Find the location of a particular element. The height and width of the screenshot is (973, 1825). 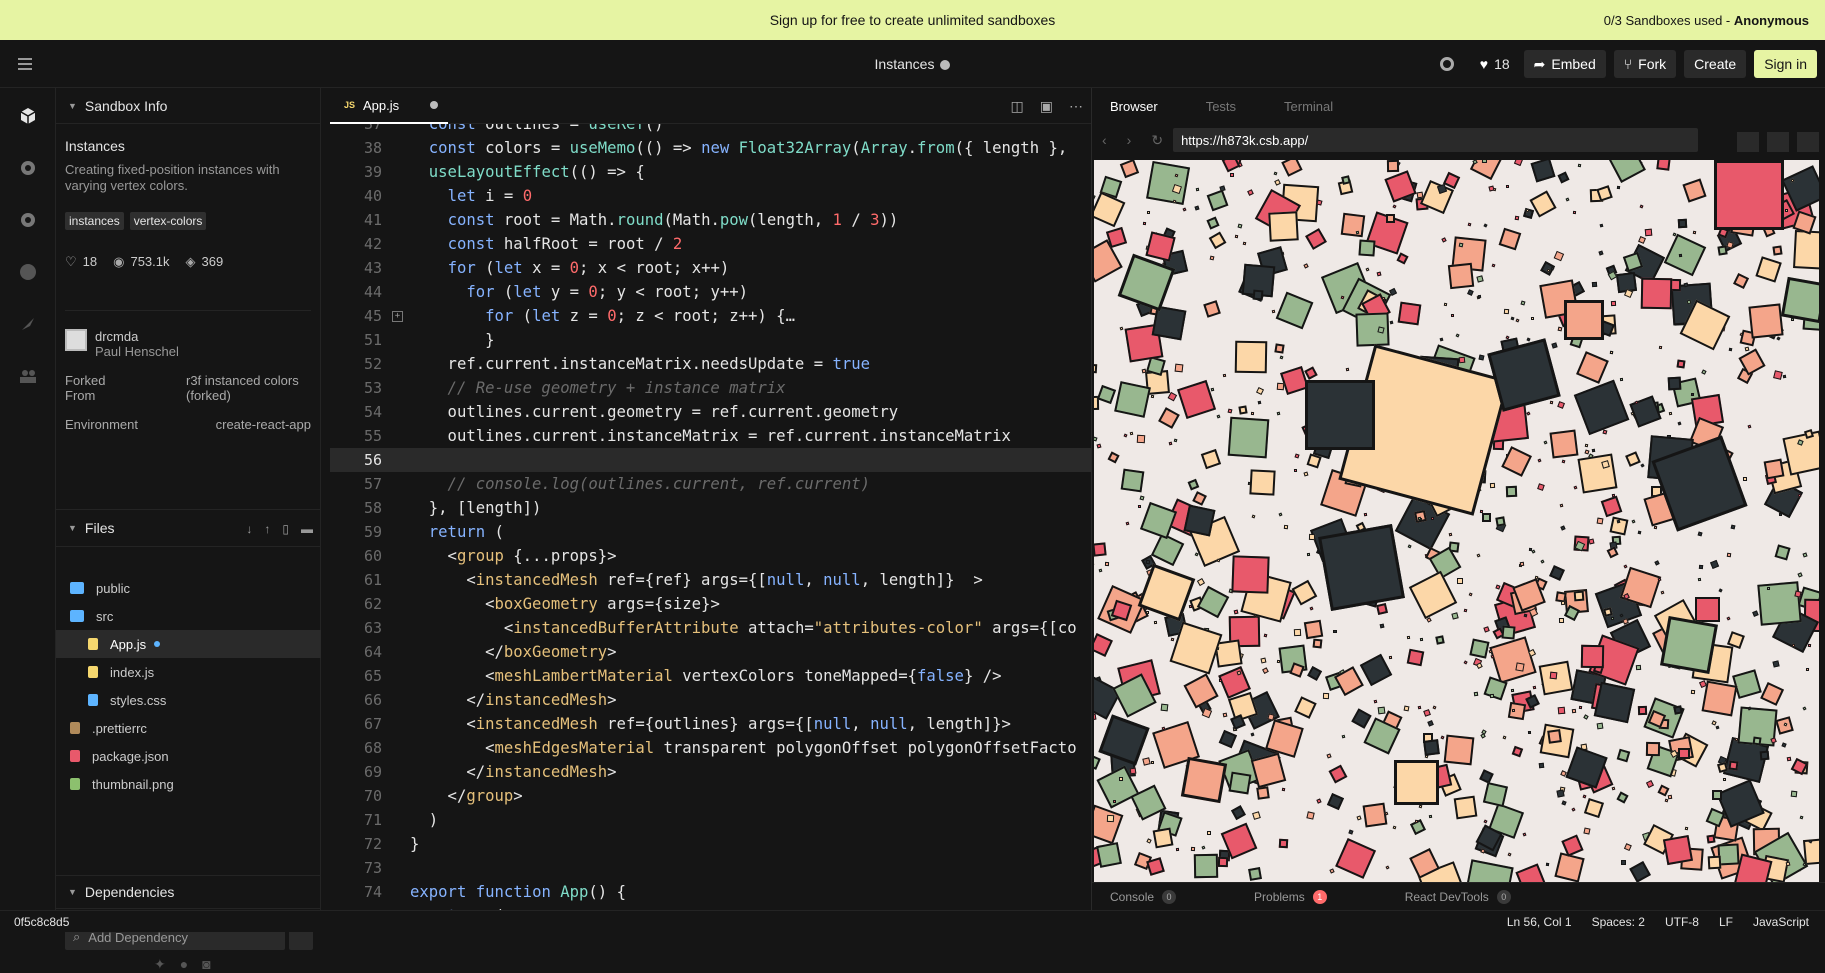

forked-from-link: r3f instanced colors (forked) is located at coordinates (248, 388).